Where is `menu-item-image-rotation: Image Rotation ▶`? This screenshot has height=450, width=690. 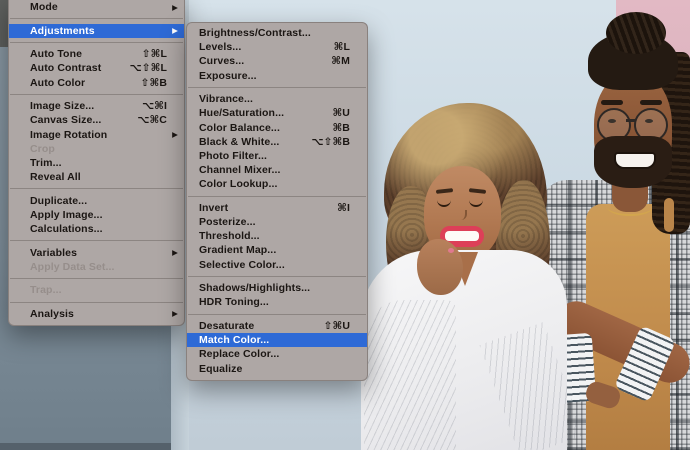
menu-item-image-rotation: Image Rotation ▶ is located at coordinates (96, 134).